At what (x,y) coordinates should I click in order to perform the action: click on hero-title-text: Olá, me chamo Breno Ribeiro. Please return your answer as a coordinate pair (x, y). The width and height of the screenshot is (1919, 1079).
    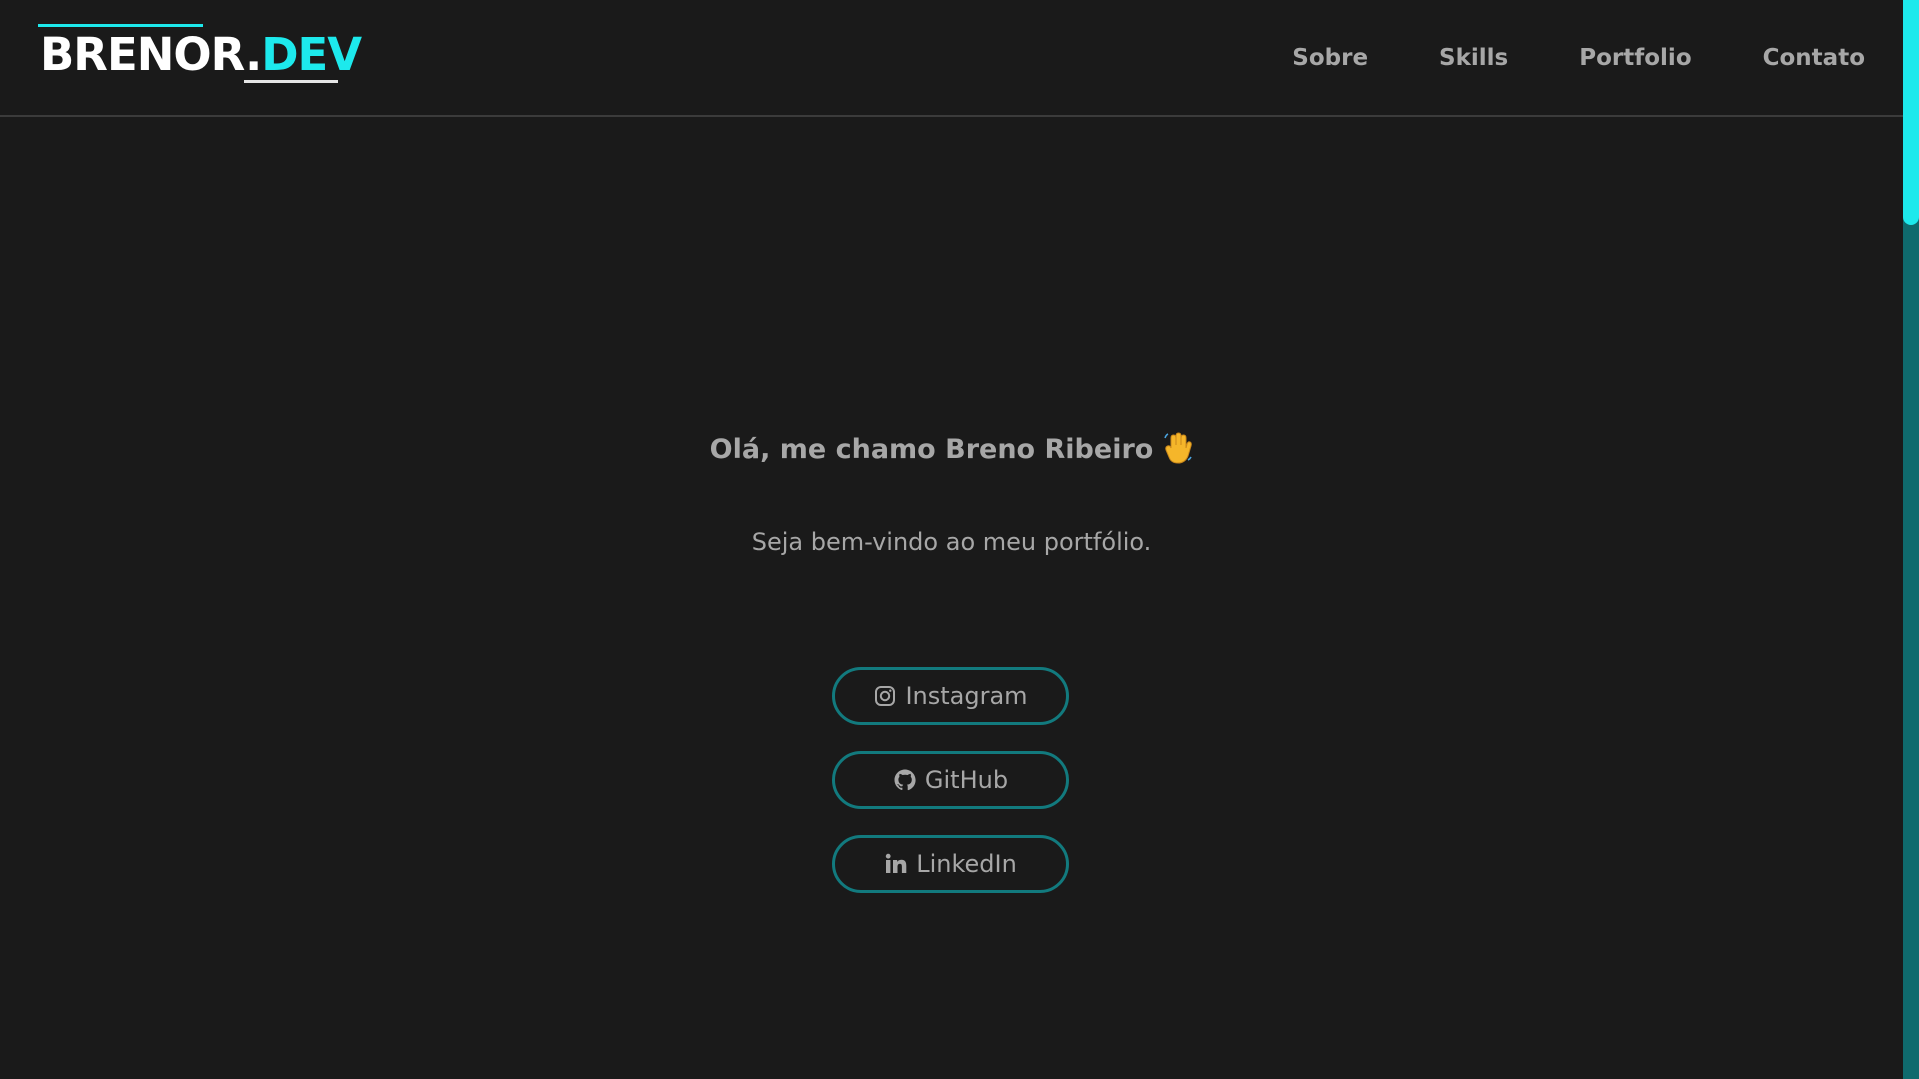
    Looking at the image, I should click on (931, 450).